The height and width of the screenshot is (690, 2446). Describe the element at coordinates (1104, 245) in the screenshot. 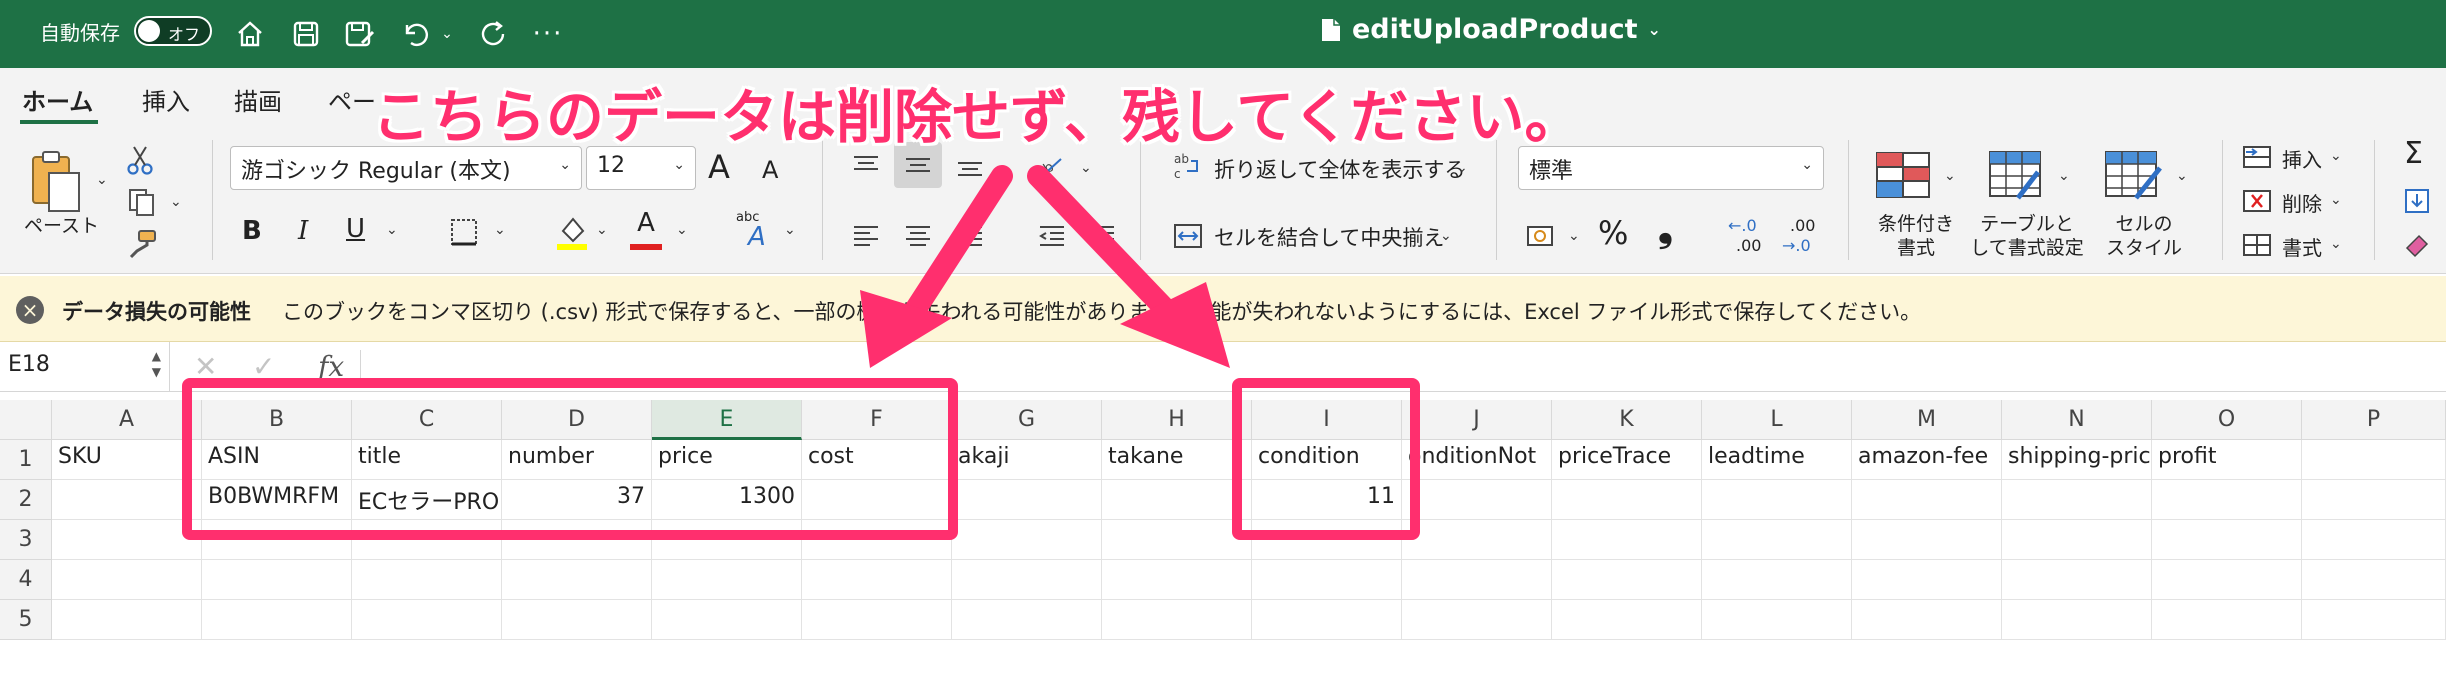

I see `arrow-right-shaft` at that location.